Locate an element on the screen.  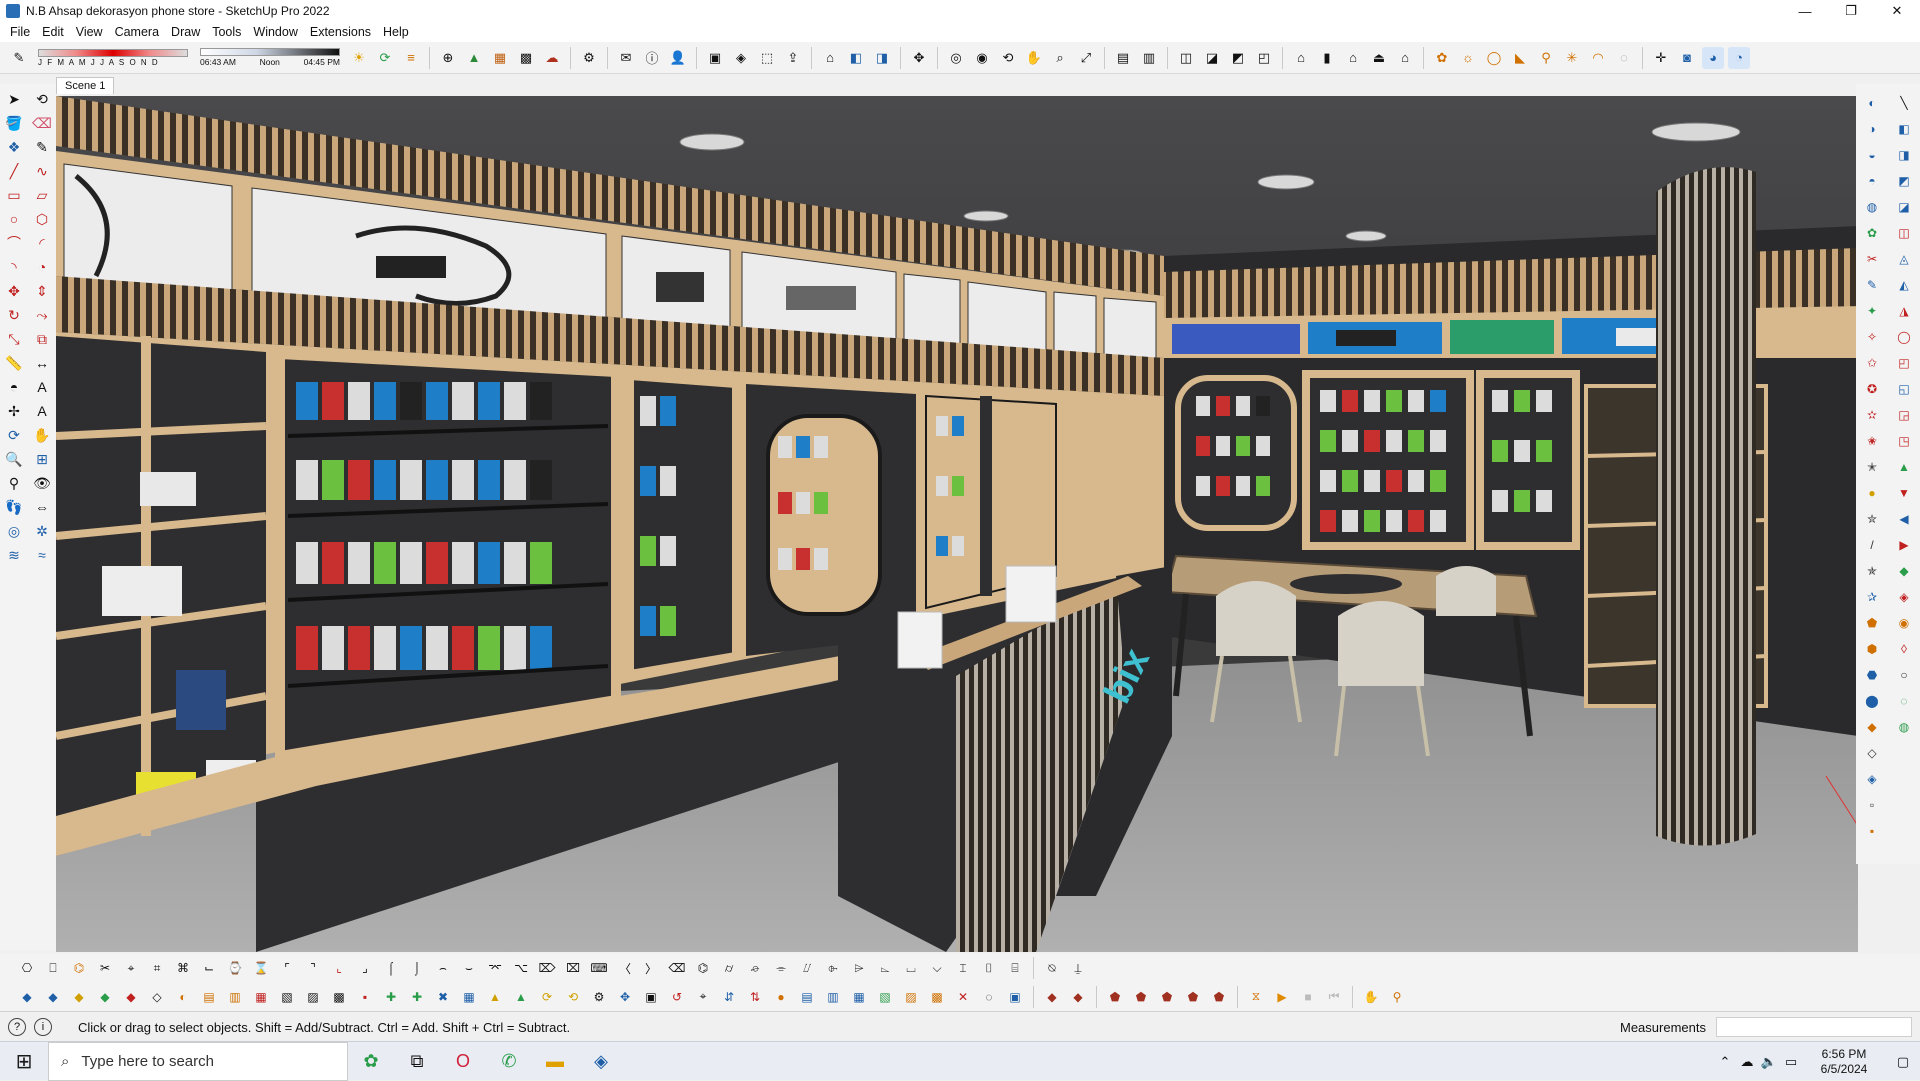
extension-tool-icon: ◌ is located at coordinates (989, 997).